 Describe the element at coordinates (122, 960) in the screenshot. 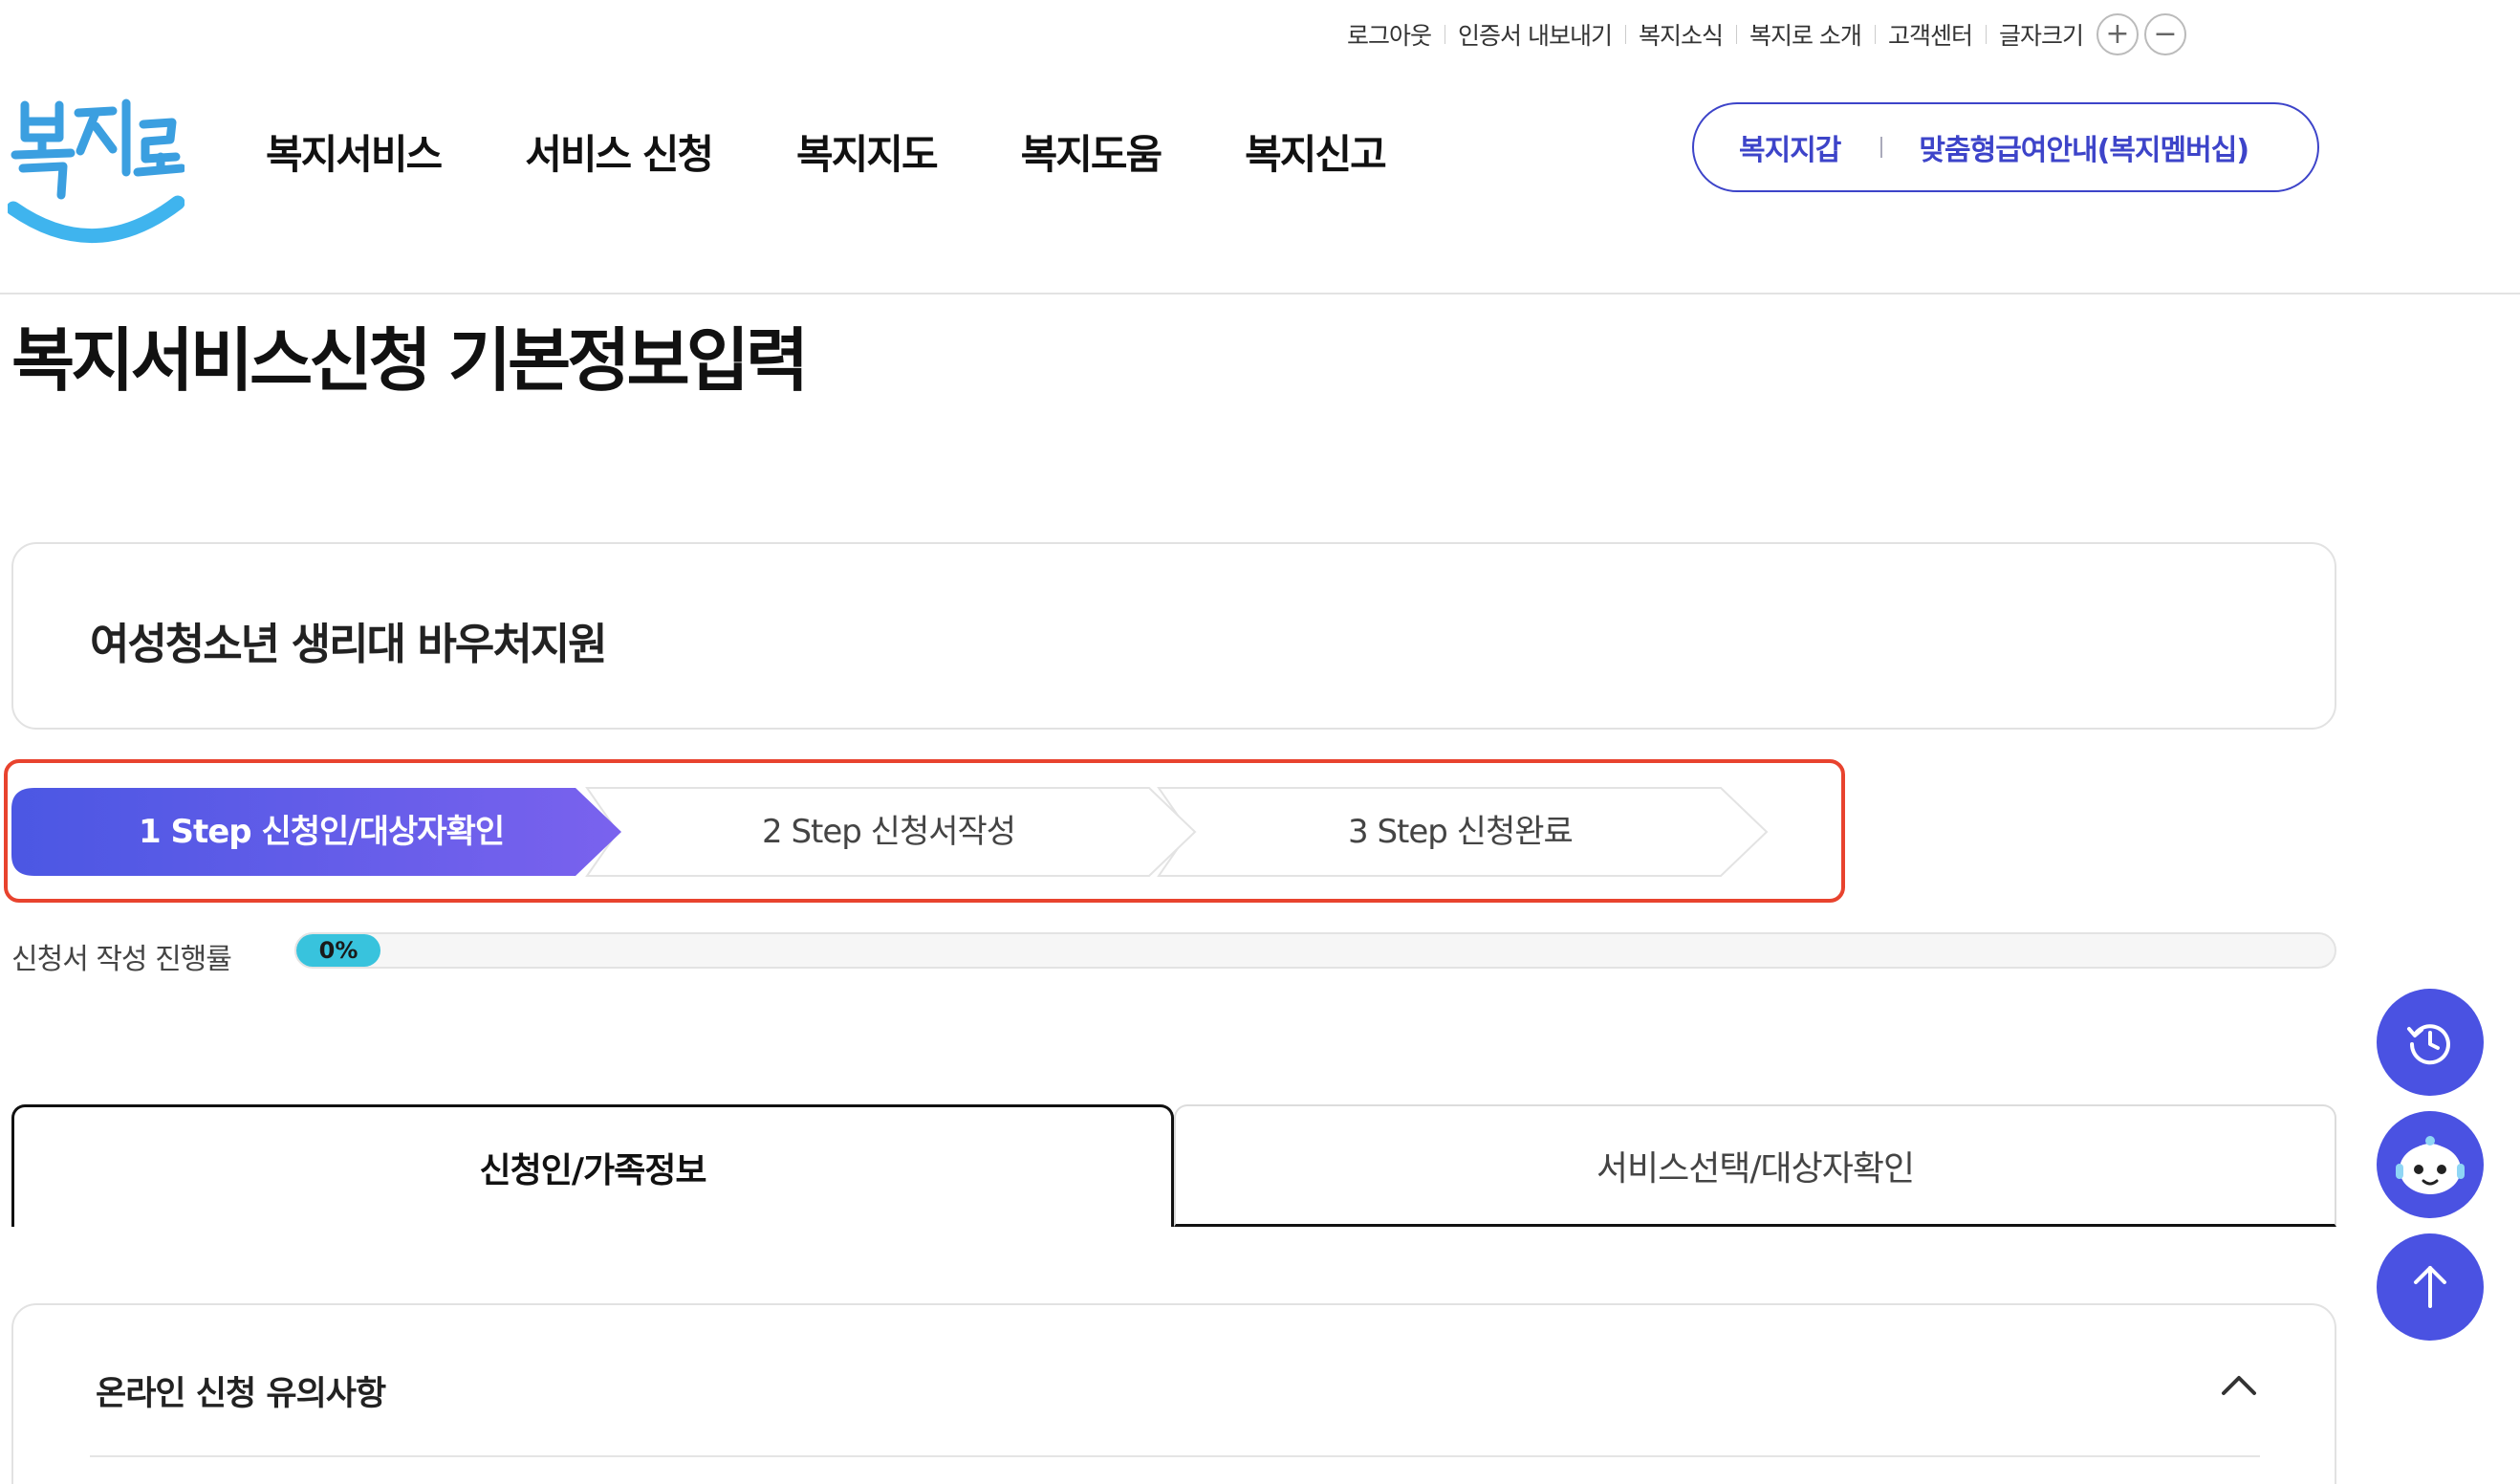

I see `progress-label: 신청서 작성 진행률` at that location.